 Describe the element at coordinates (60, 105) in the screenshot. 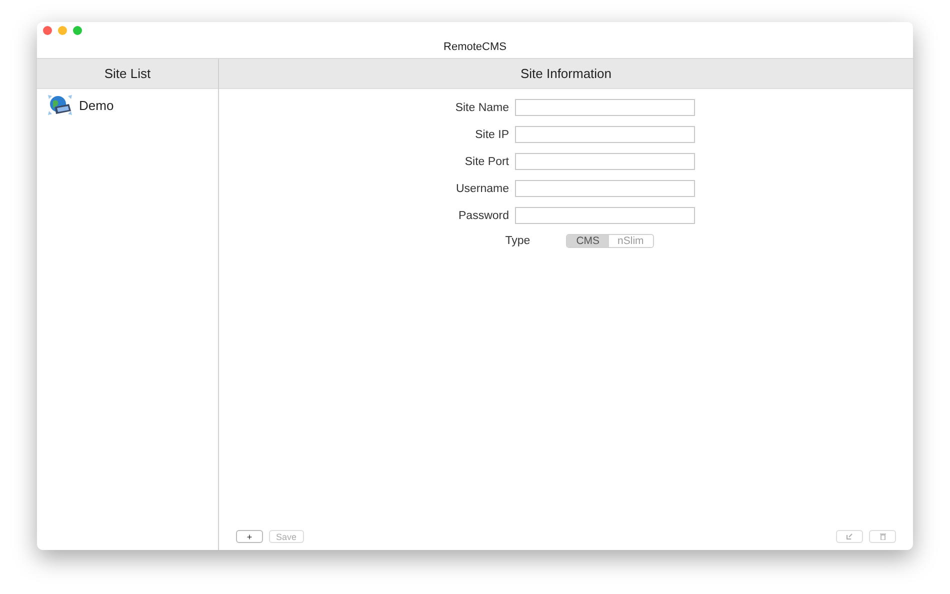

I see `globe-computer-icon` at that location.